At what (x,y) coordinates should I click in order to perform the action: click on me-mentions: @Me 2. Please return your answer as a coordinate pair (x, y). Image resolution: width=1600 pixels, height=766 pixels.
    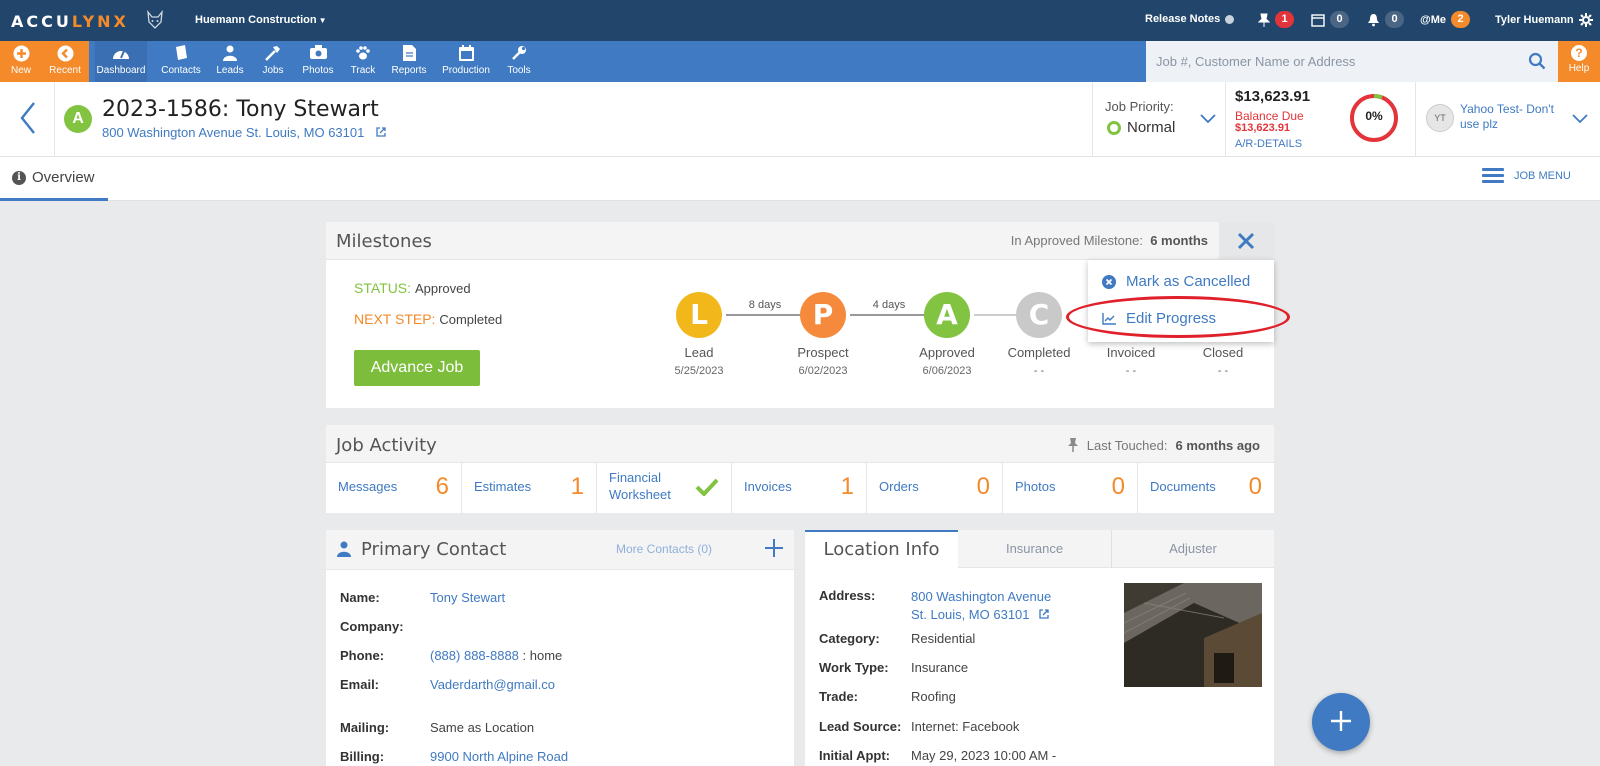
    Looking at the image, I should click on (1445, 19).